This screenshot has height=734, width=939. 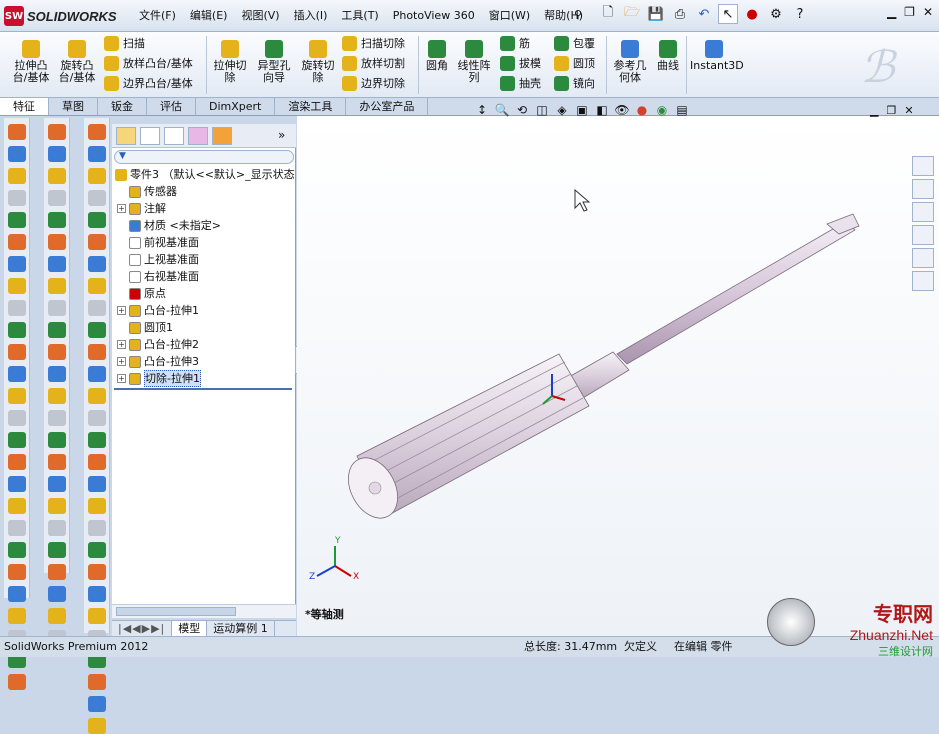 I want to click on tree-item: + 切除-拉伸1, so click(x=159, y=378).